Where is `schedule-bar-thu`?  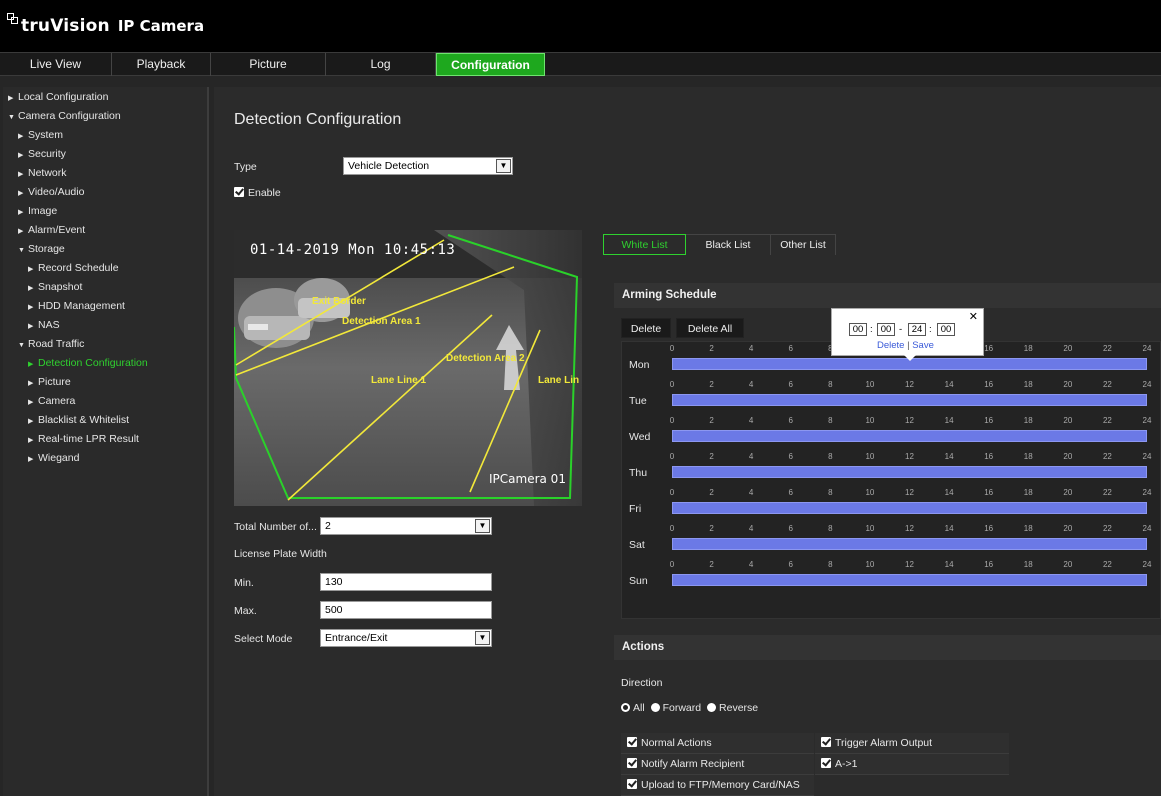
schedule-bar-thu is located at coordinates (909, 472).